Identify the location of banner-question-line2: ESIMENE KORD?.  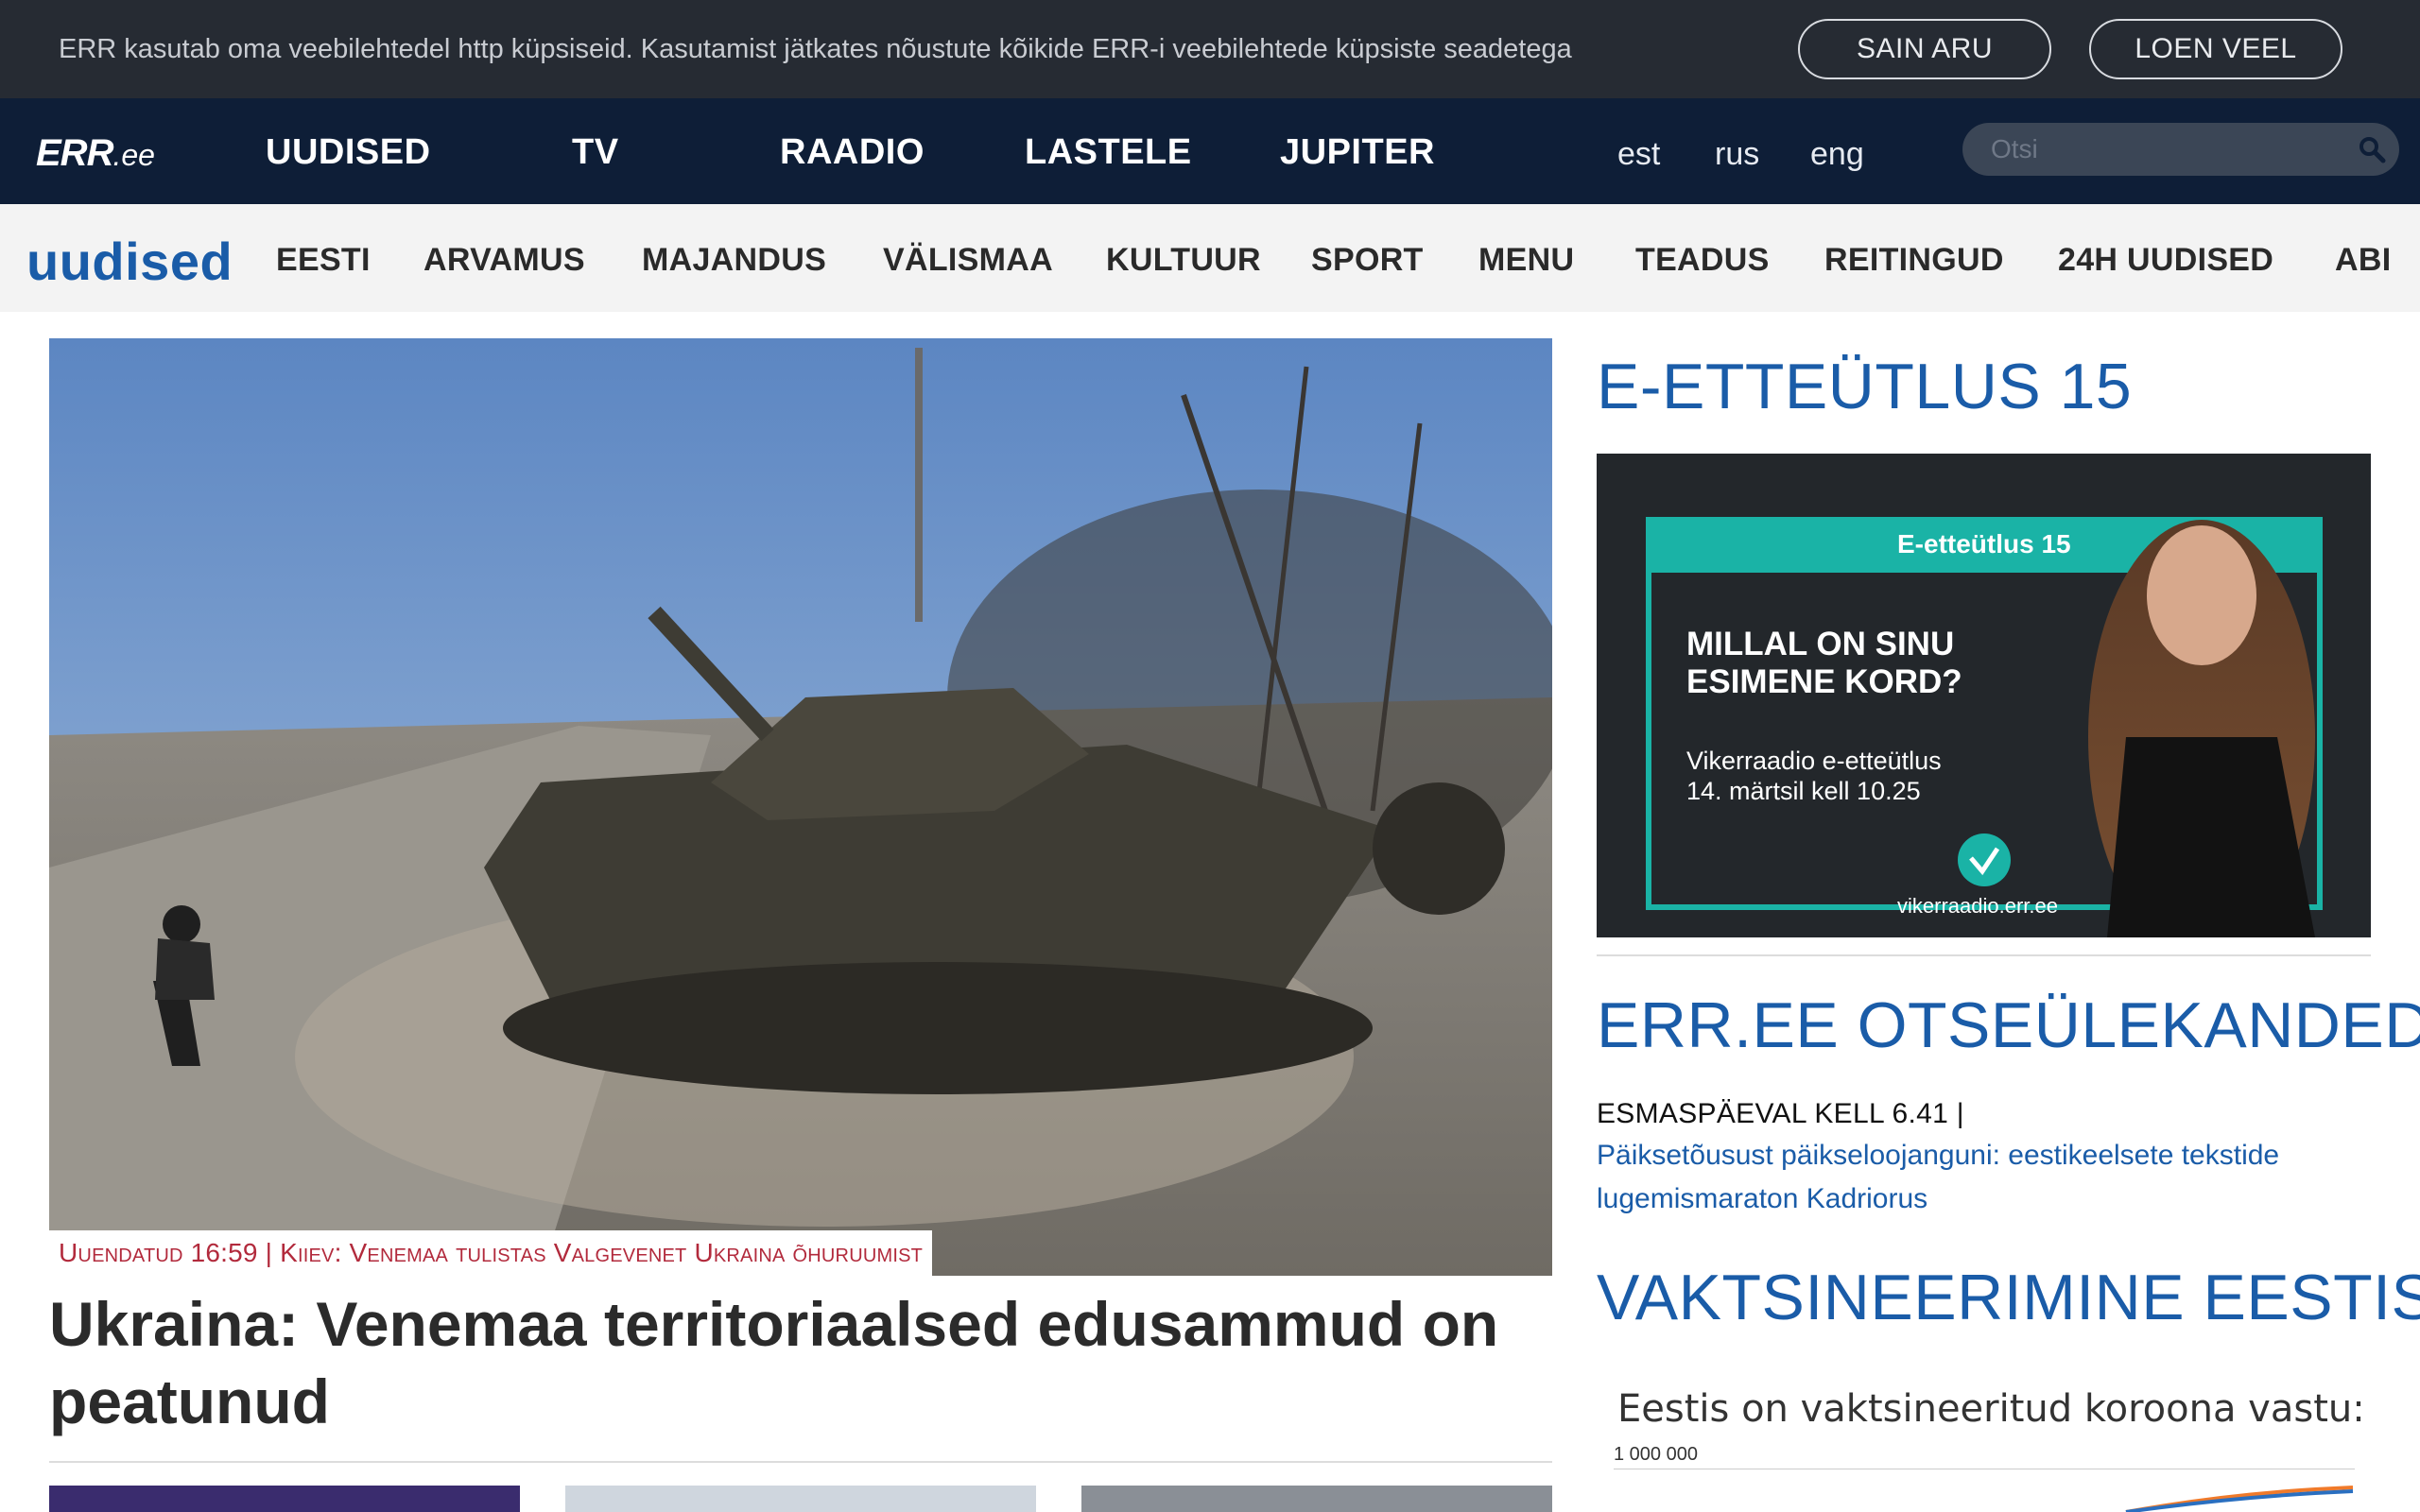
(1824, 681).